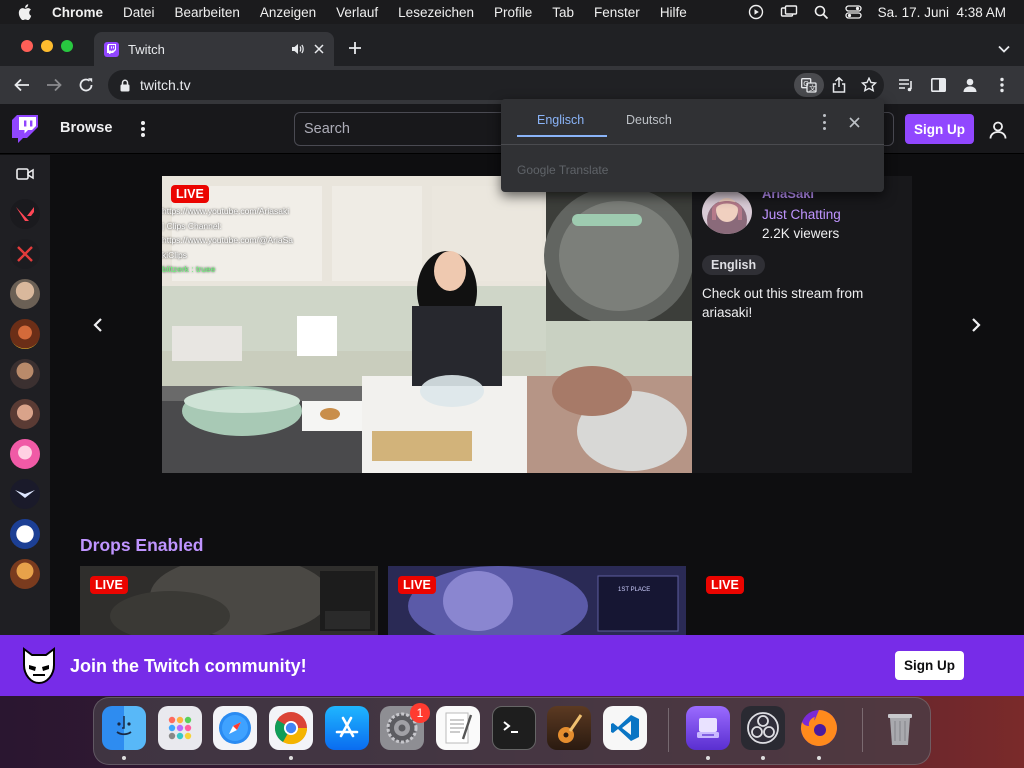 This screenshot has height=768, width=1024. What do you see at coordinates (27, 46) in the screenshot?
I see `window-close-button` at bounding box center [27, 46].